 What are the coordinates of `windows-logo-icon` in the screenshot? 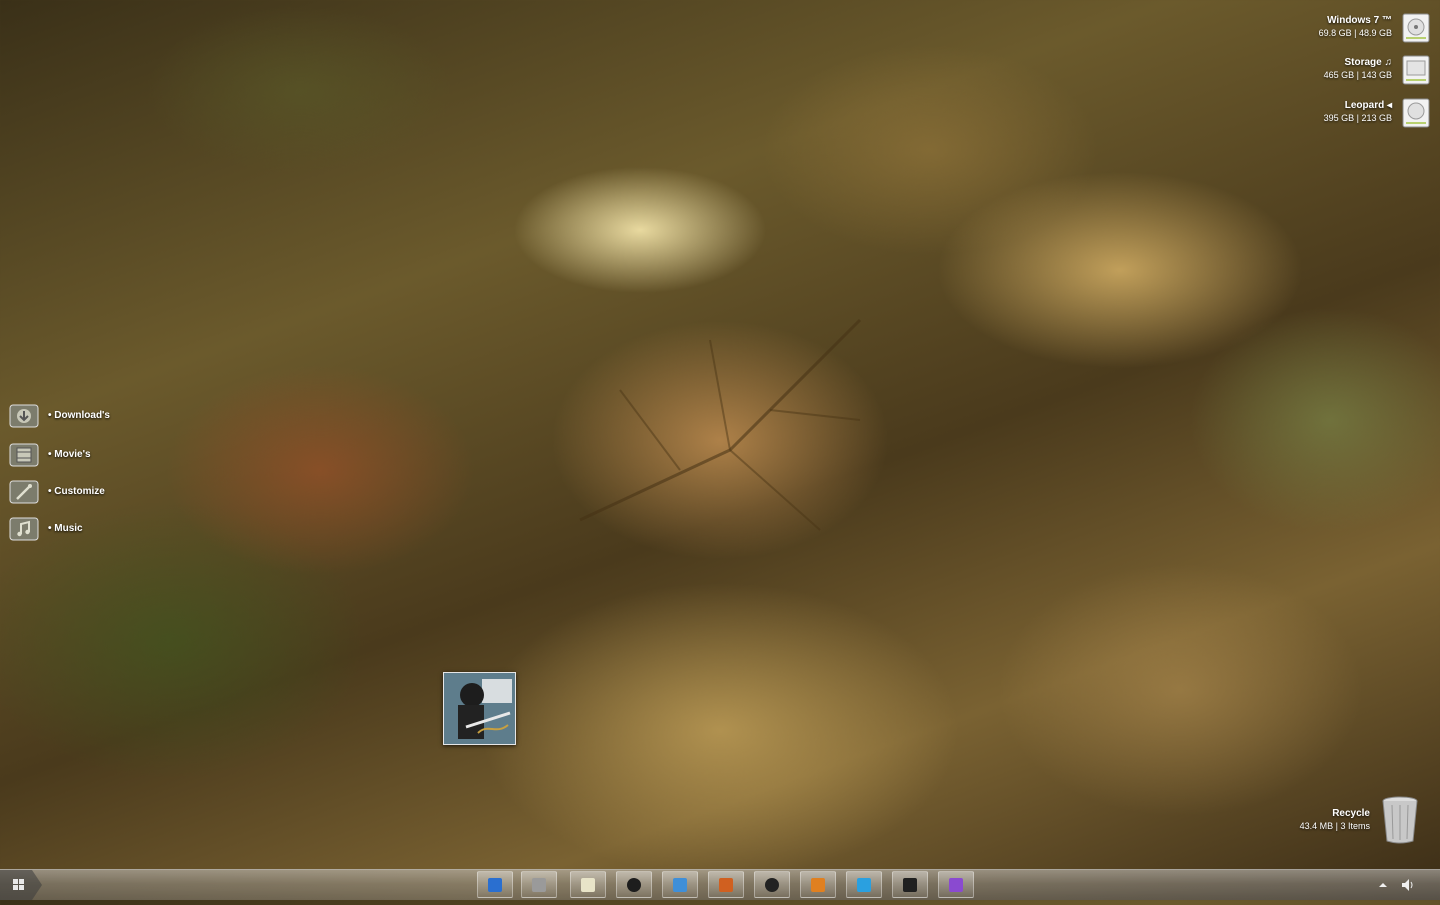 It's located at (21, 885).